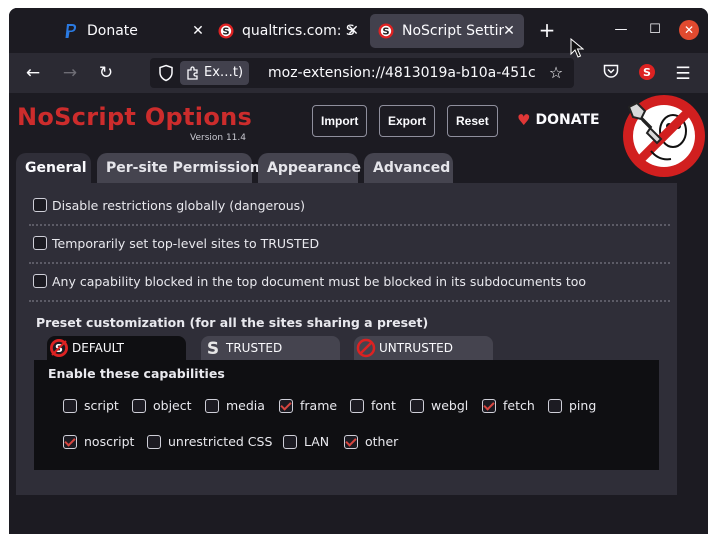 Image resolution: width=717 pixels, height=542 pixels. Describe the element at coordinates (416, 348) in the screenshot. I see `preset-label: UNTRUSTED` at that location.